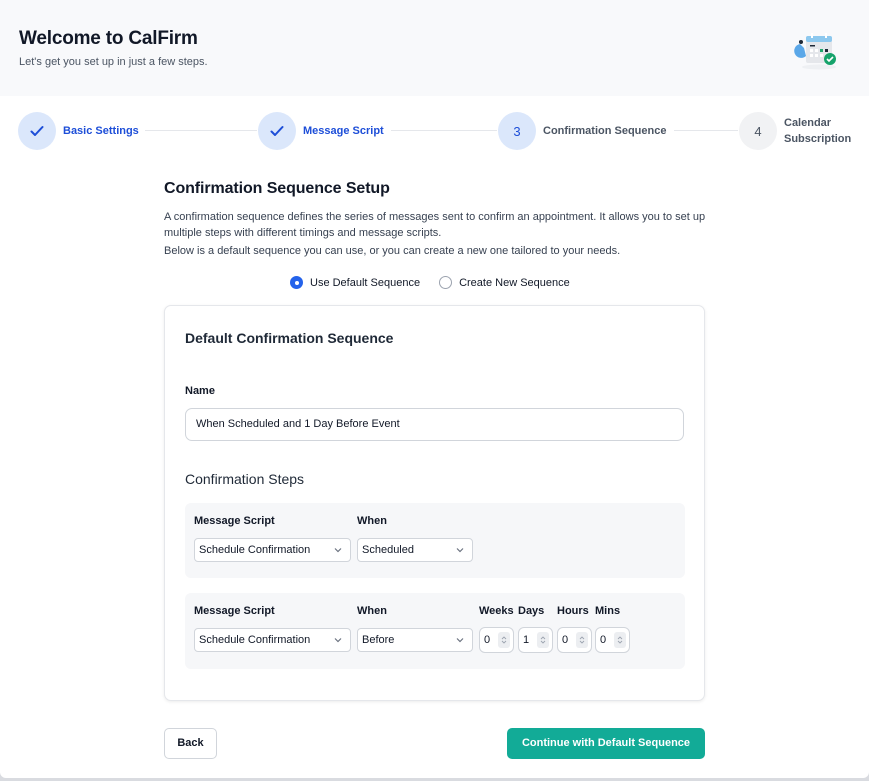  I want to click on step-label: Calendar Subscription, so click(817, 131).